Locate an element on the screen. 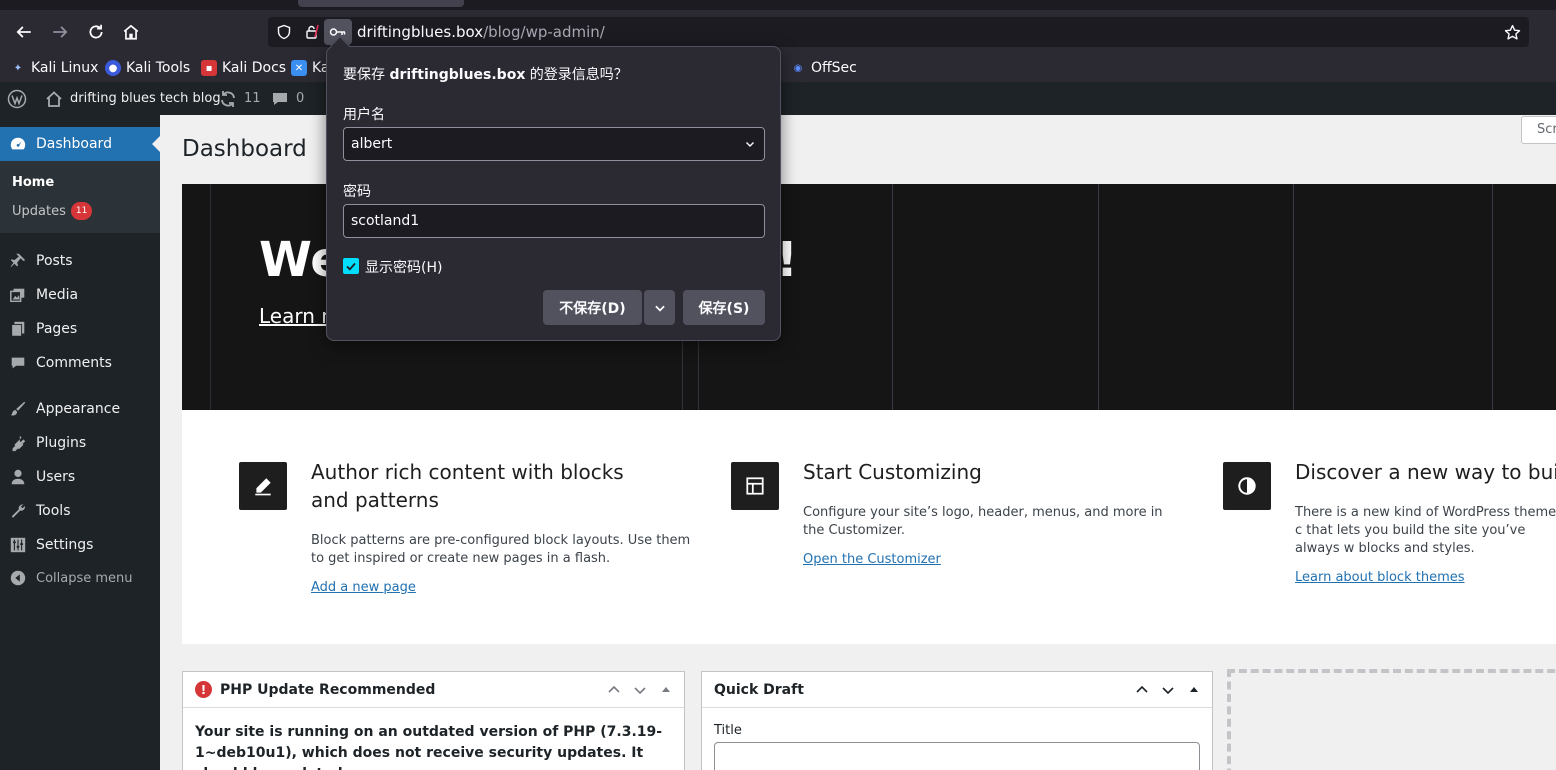  password-label: 密码 is located at coordinates (357, 192).